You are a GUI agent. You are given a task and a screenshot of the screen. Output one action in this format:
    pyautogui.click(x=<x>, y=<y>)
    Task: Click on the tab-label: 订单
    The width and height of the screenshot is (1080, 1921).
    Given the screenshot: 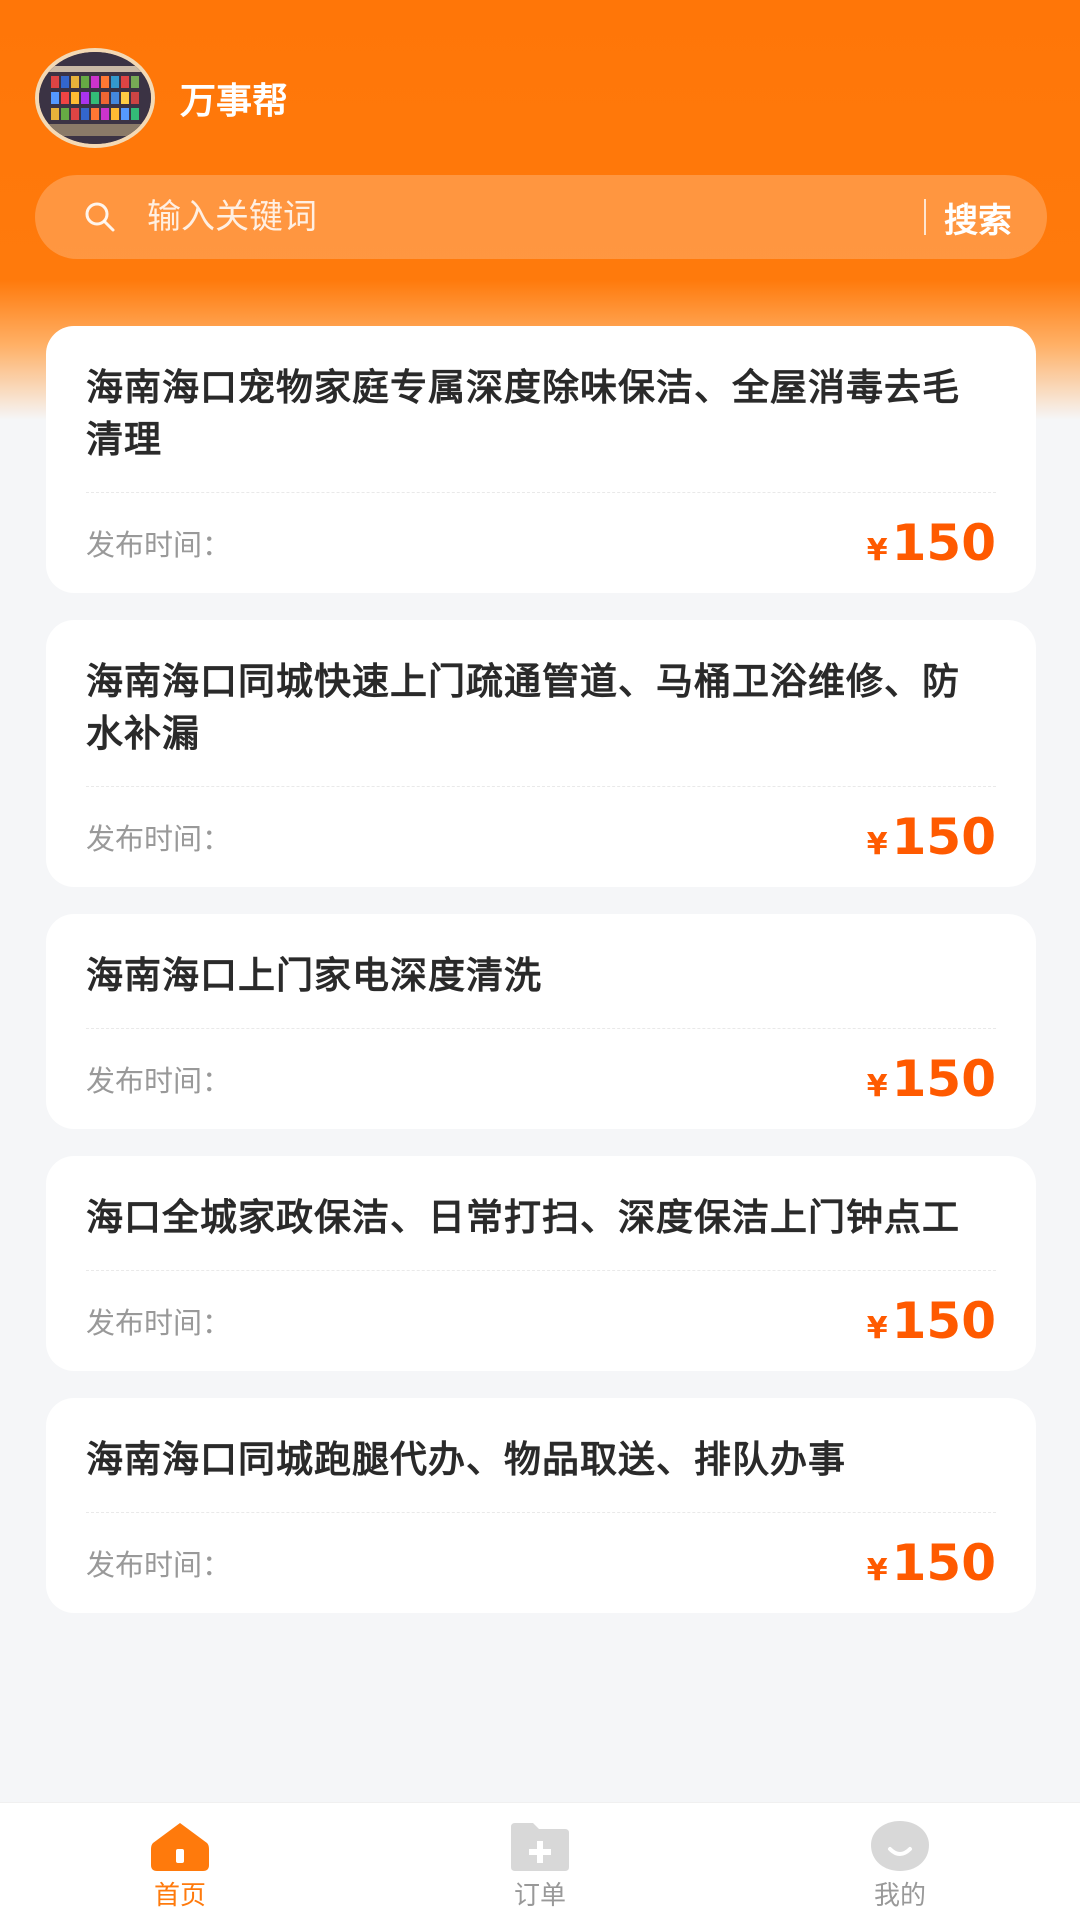 What is the action you would take?
    pyautogui.click(x=539, y=1896)
    